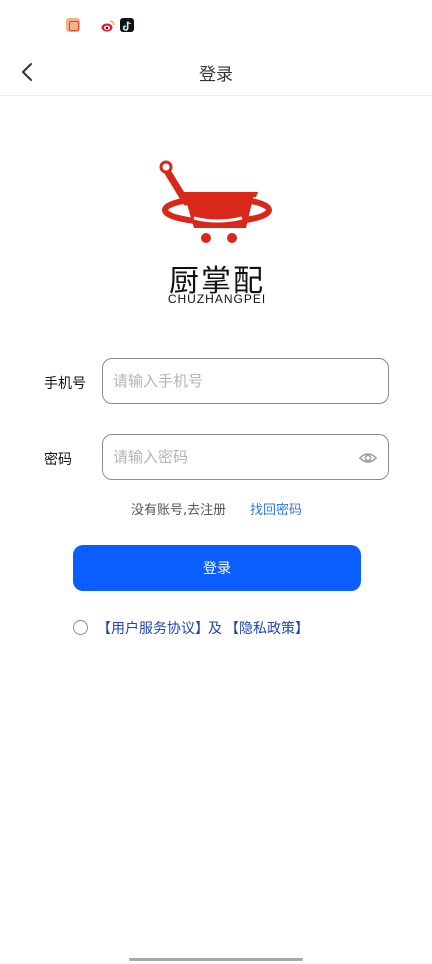 The image size is (432, 964). Describe the element at coordinates (80, 627) in the screenshot. I see `agreement-checkbox` at that location.